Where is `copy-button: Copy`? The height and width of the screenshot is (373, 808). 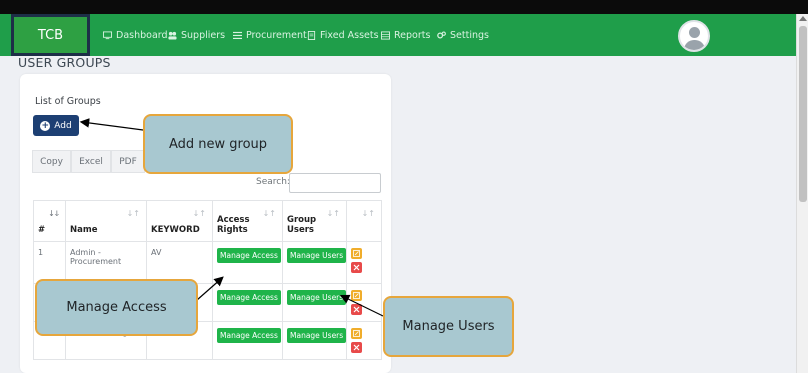
copy-button: Copy is located at coordinates (51, 161).